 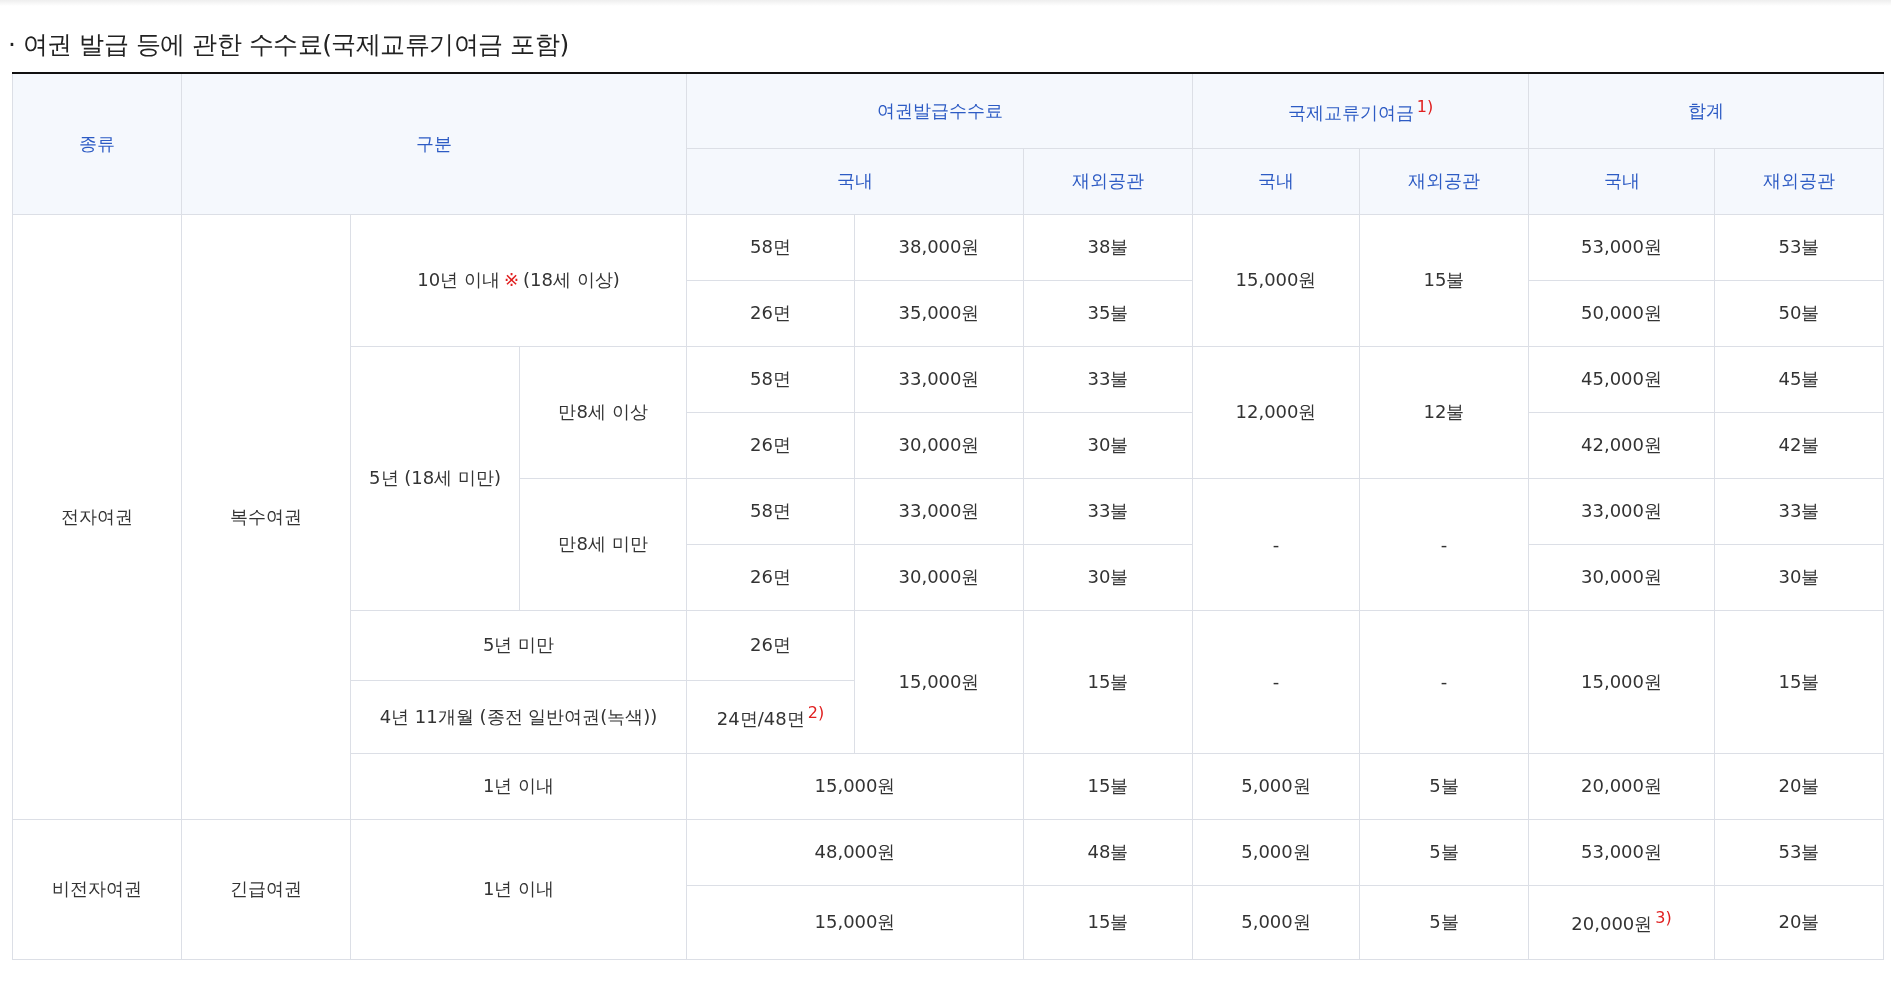 I want to click on table-cell: 4년 11개월 (종전 일반여권(녹색)), so click(x=518, y=716).